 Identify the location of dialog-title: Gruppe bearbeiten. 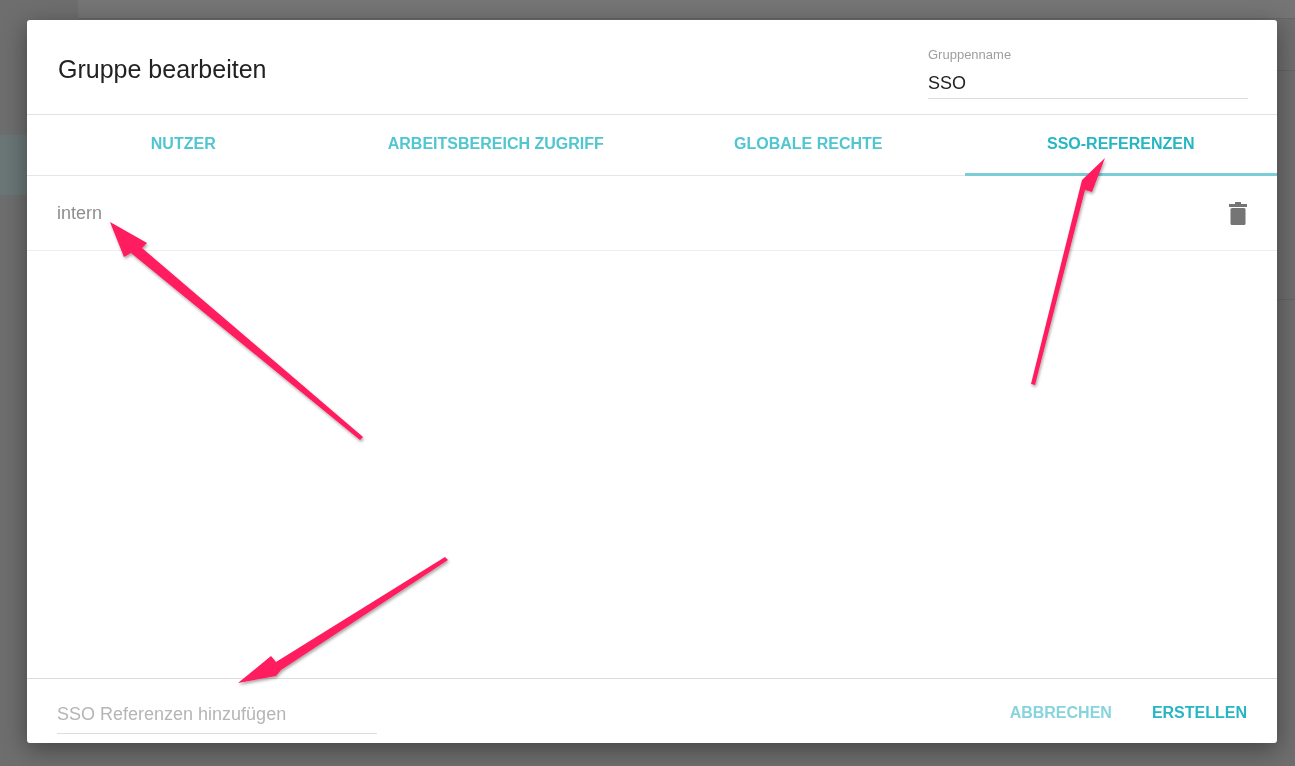
(162, 69).